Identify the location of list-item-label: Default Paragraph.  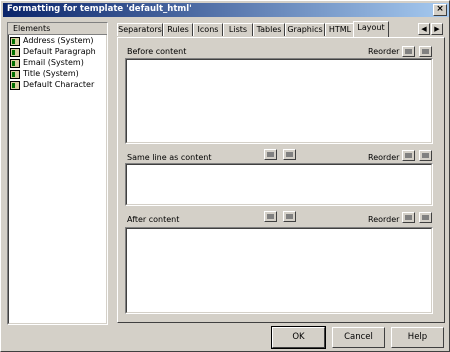
(59, 51).